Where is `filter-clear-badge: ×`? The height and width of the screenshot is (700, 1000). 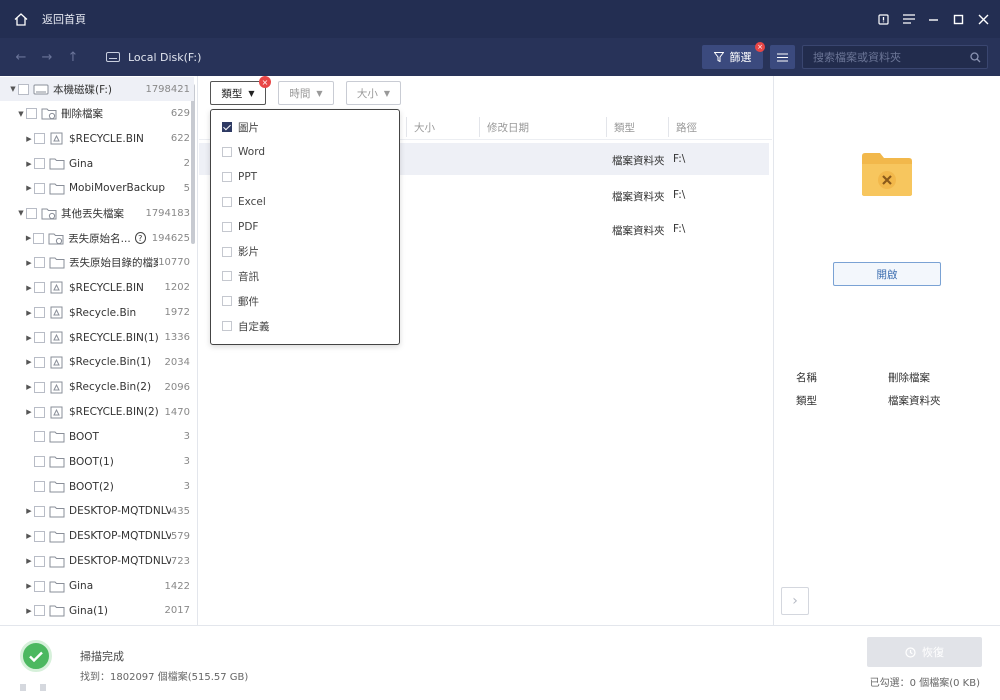 filter-clear-badge: × is located at coordinates (760, 47).